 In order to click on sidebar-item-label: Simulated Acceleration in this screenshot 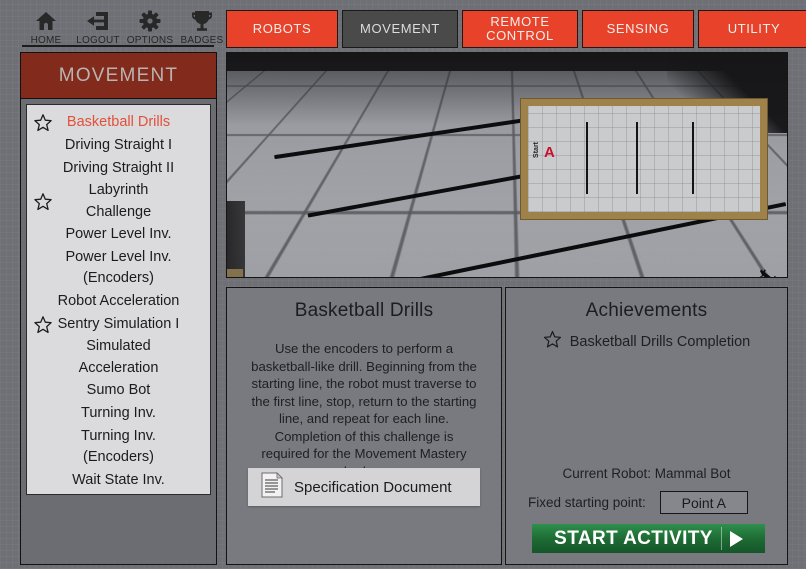, I will do `click(118, 357)`.